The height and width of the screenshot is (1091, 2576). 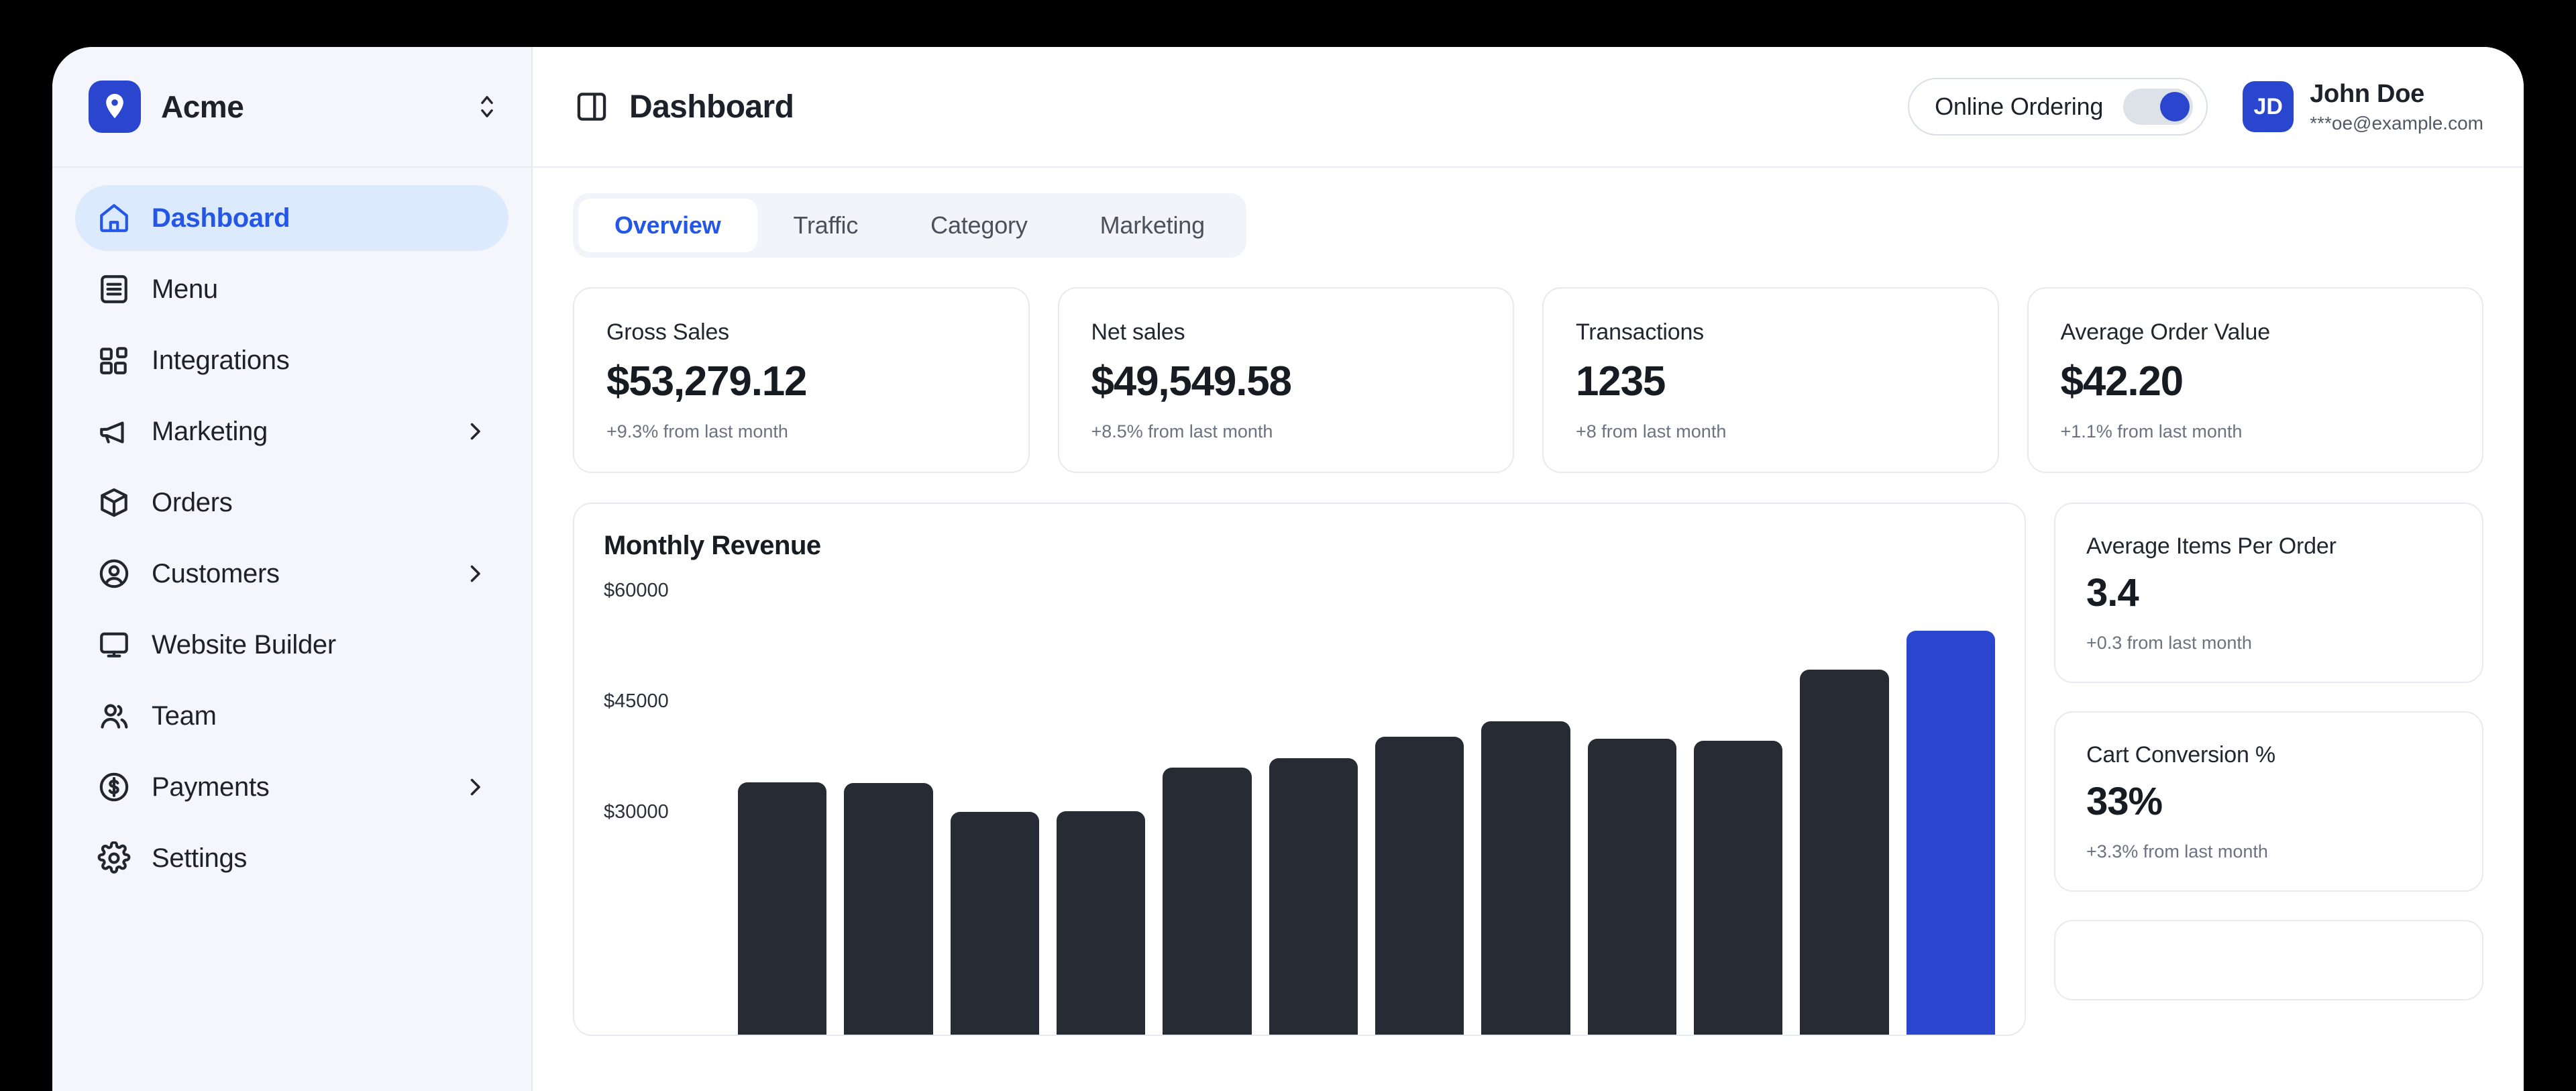 I want to click on sidebar-item-team: Team, so click(x=291, y=716).